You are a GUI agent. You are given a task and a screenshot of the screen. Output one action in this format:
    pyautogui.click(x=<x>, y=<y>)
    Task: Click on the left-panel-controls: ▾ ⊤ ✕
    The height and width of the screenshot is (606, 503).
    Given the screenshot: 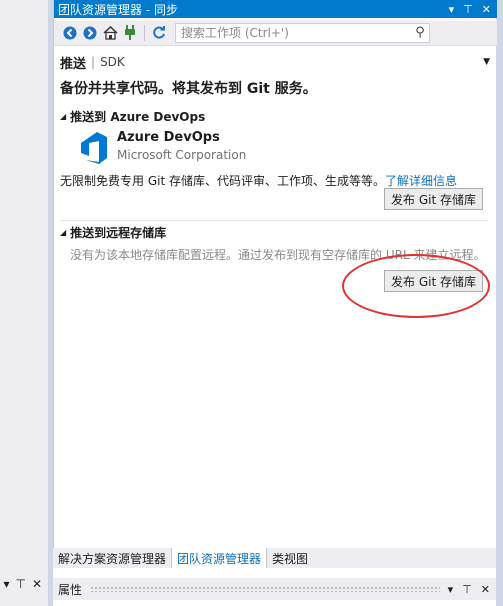 What is the action you would take?
    pyautogui.click(x=24, y=584)
    